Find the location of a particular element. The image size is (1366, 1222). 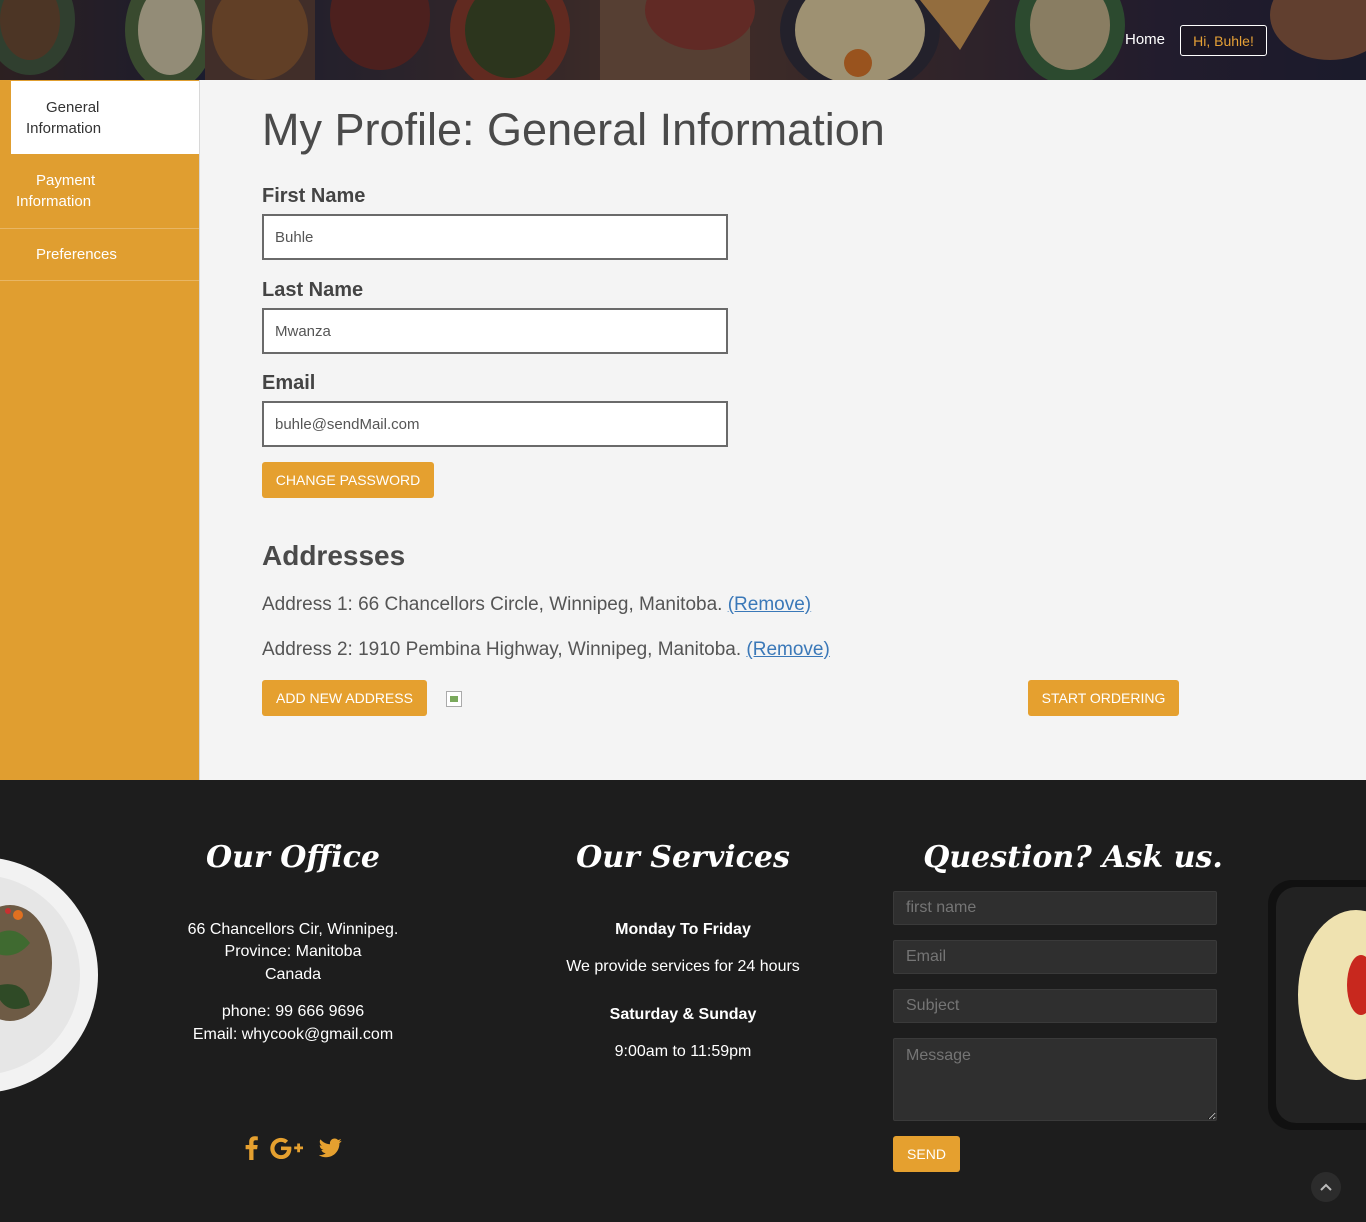

sidebar-item-preferences: Preferences is located at coordinates (99, 255).